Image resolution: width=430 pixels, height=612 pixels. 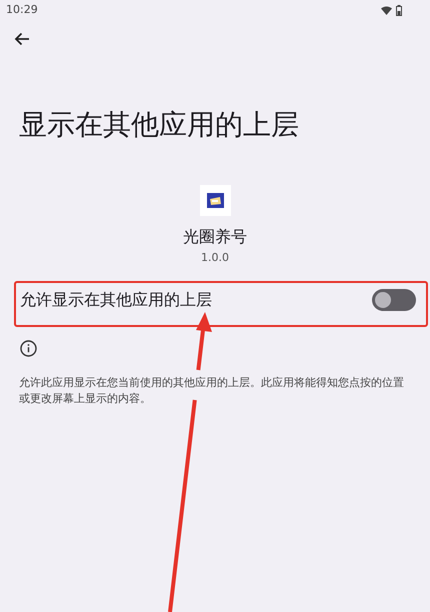 What do you see at coordinates (215, 200) in the screenshot?
I see `app-icon` at bounding box center [215, 200].